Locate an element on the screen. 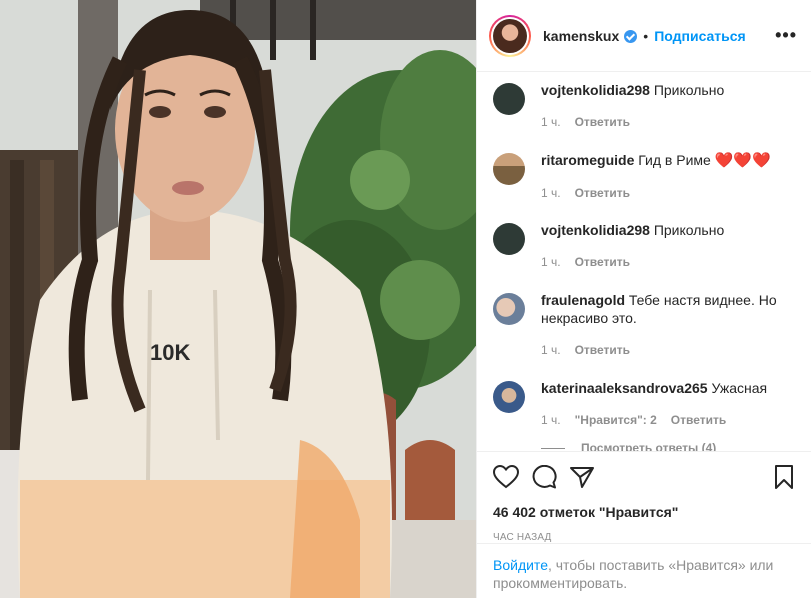 Image resolution: width=811 pixels, height=598 pixels. author-avatar-image is located at coordinates (510, 35).